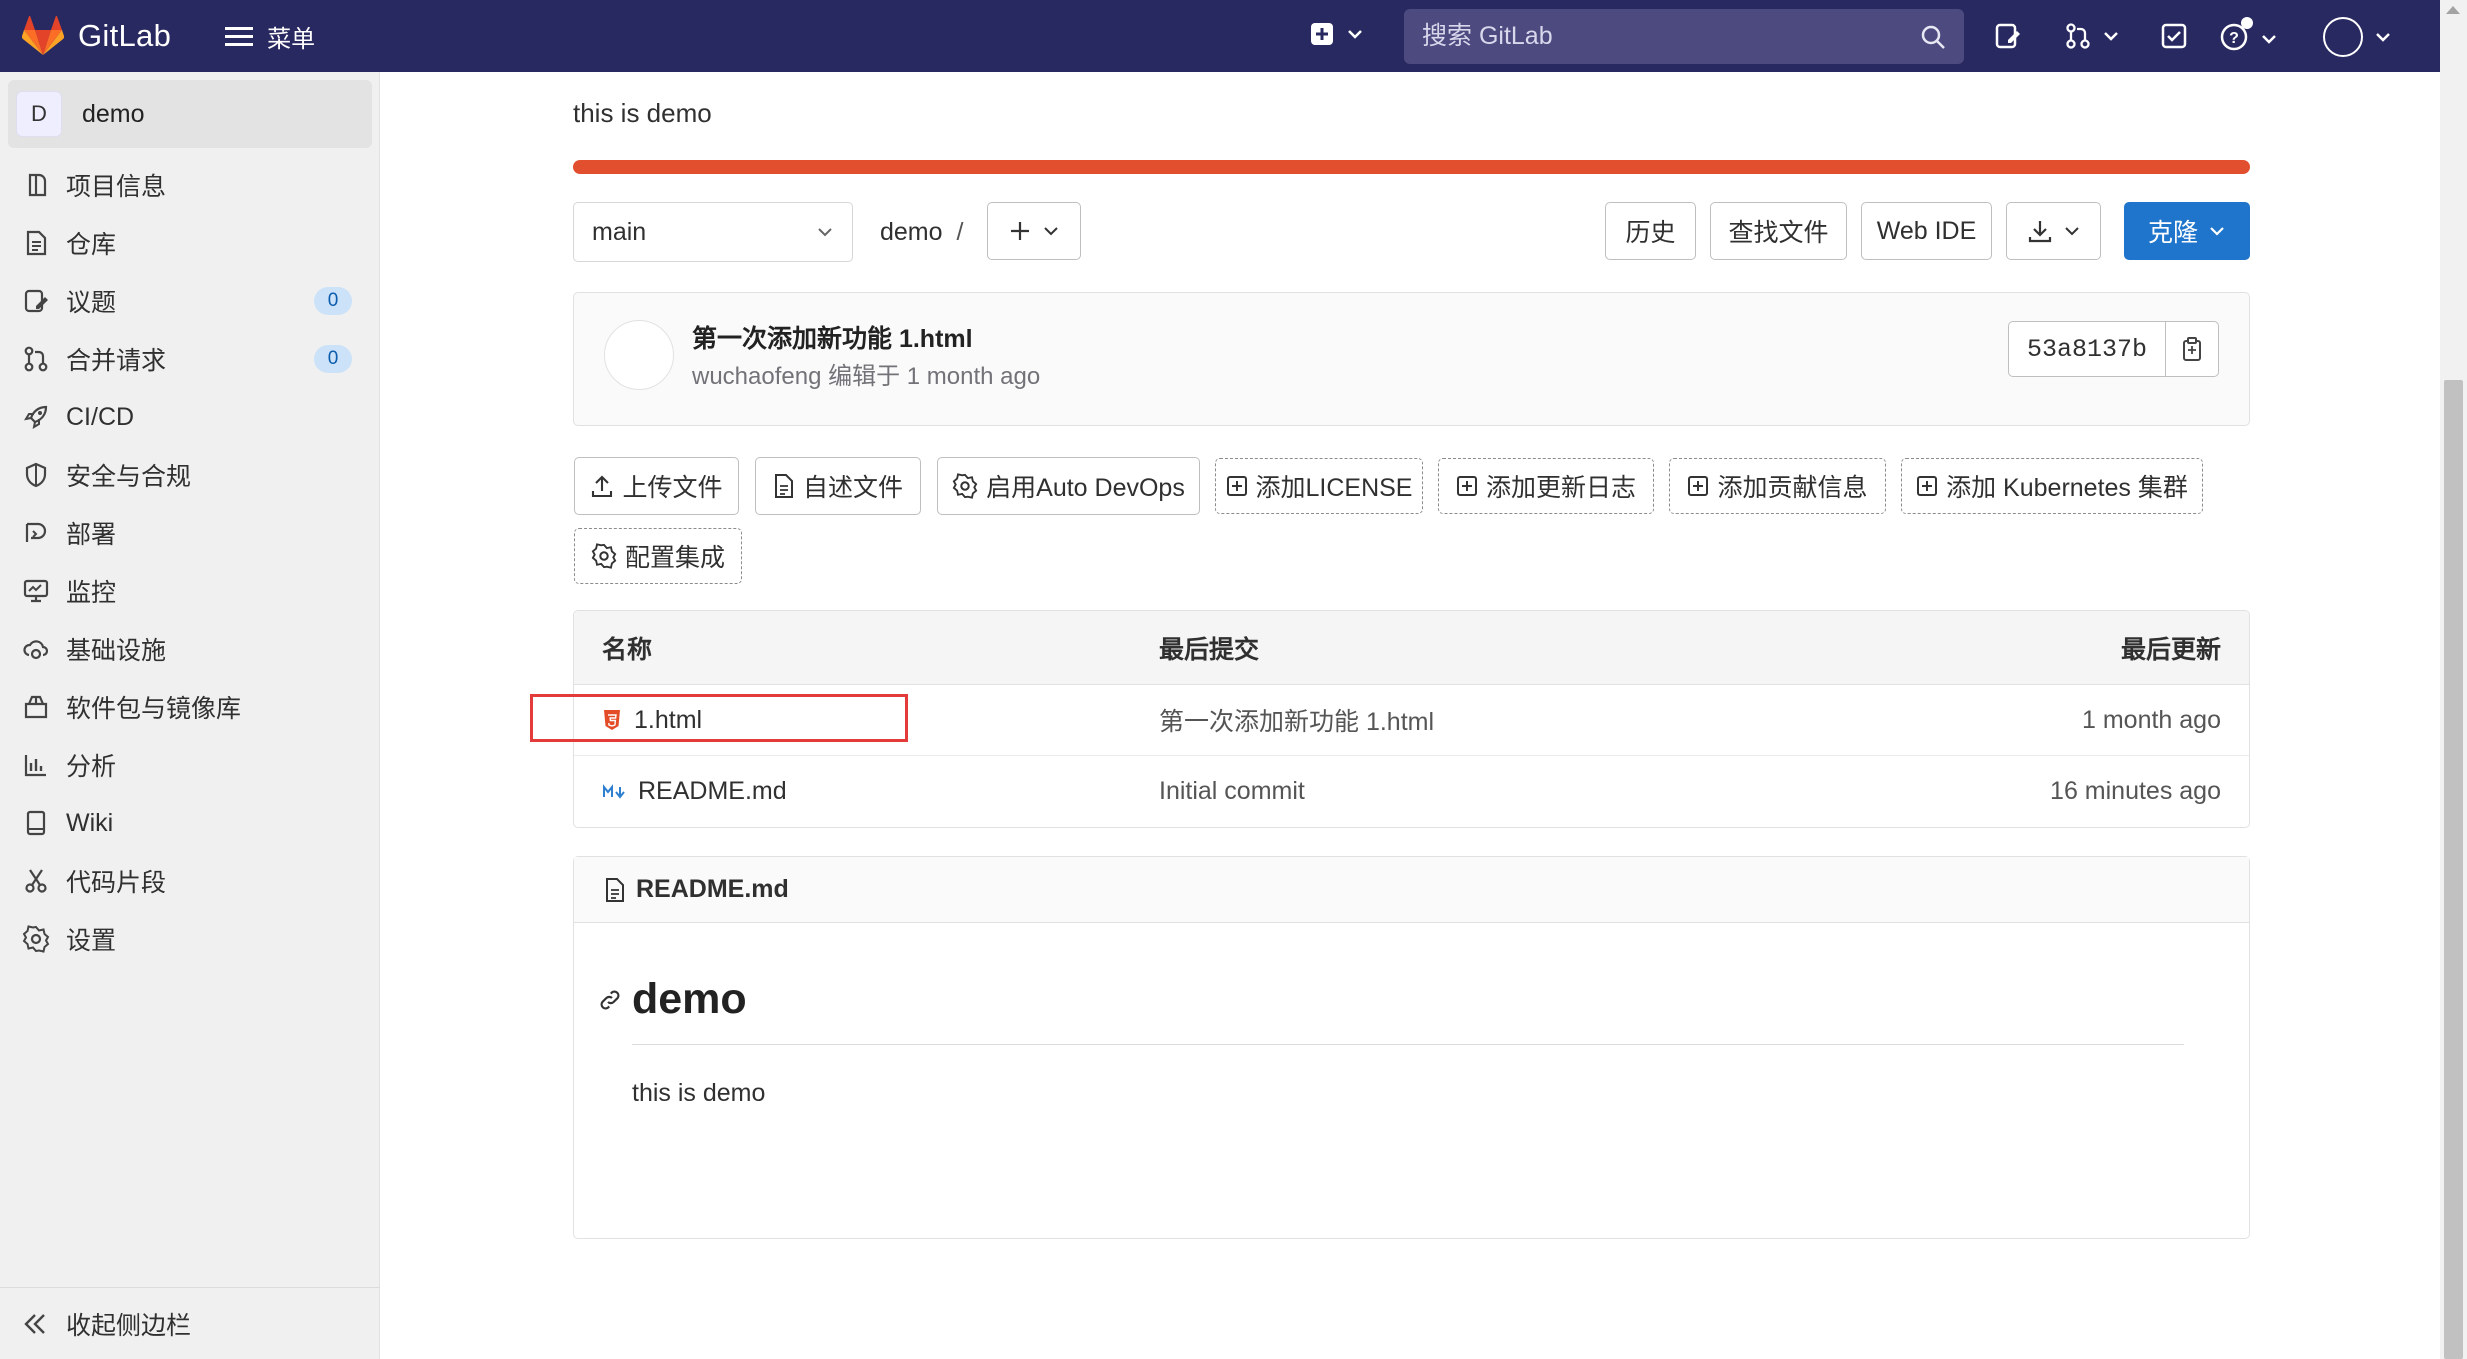 The width and height of the screenshot is (2467, 1359). I want to click on search-box, so click(1684, 36).